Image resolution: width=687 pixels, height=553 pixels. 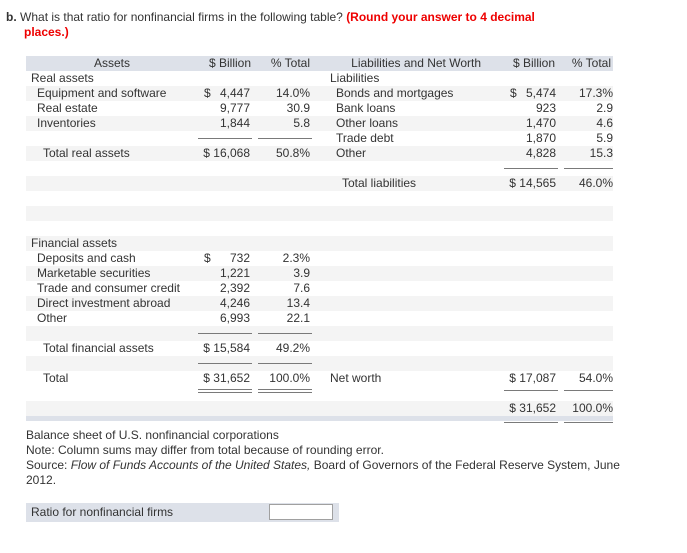 What do you see at coordinates (234, 273) in the screenshot?
I see `asset-value: 1,221` at bounding box center [234, 273].